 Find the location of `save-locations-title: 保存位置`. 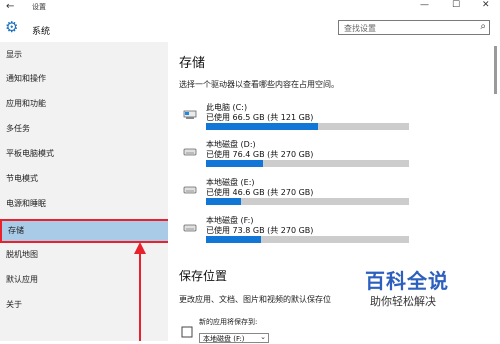

save-locations-title: 保存位置 is located at coordinates (203, 276).